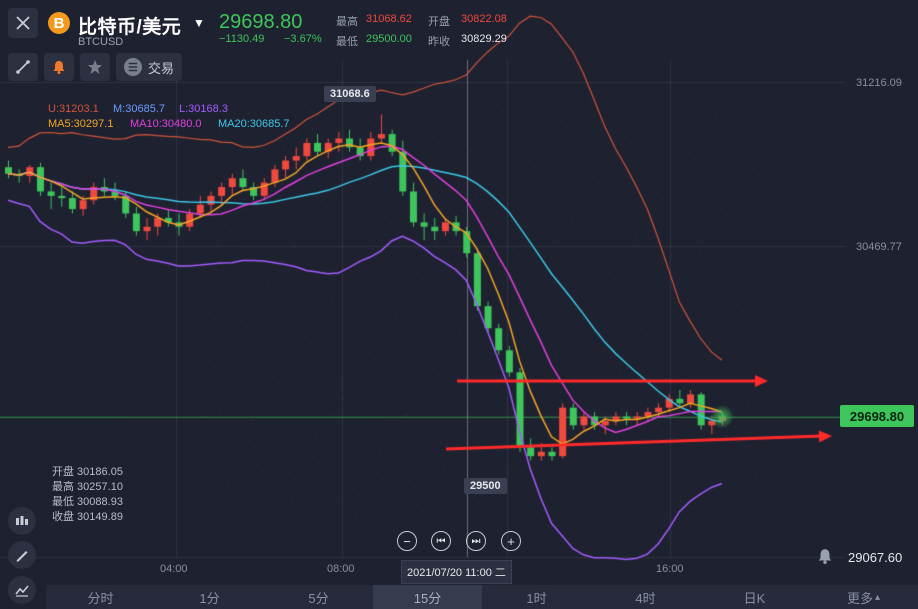 Image resolution: width=918 pixels, height=609 pixels. I want to click on close-button, so click(23, 23).